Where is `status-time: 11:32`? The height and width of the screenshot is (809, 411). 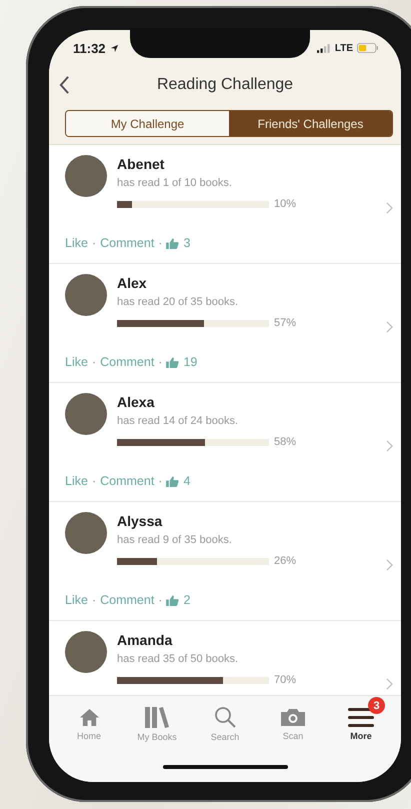 status-time: 11:32 is located at coordinates (89, 48).